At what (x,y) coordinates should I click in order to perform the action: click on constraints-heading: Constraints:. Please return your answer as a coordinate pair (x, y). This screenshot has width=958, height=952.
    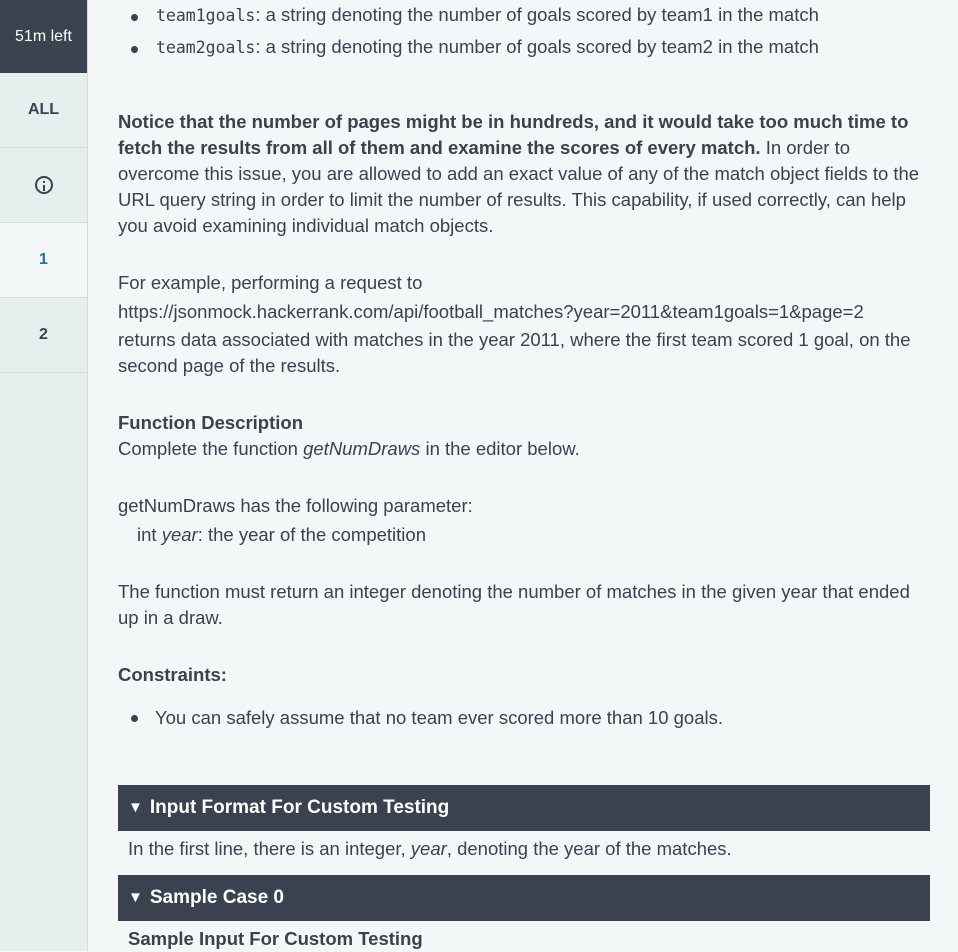
    Looking at the image, I should click on (172, 674).